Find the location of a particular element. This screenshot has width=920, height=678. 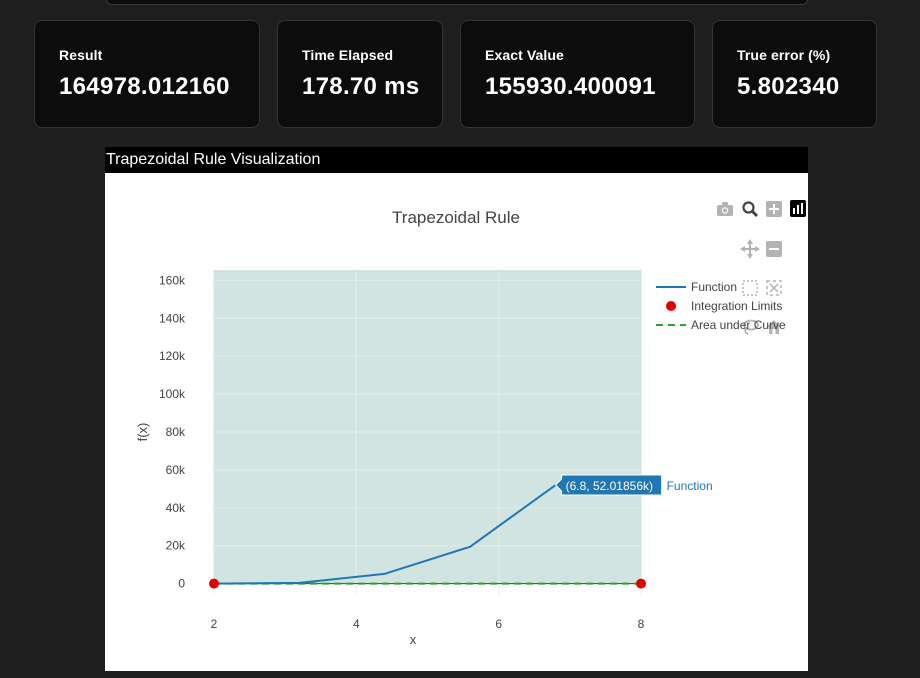

metric-card-true-error: True error (%) 5.802340 is located at coordinates (794, 74).